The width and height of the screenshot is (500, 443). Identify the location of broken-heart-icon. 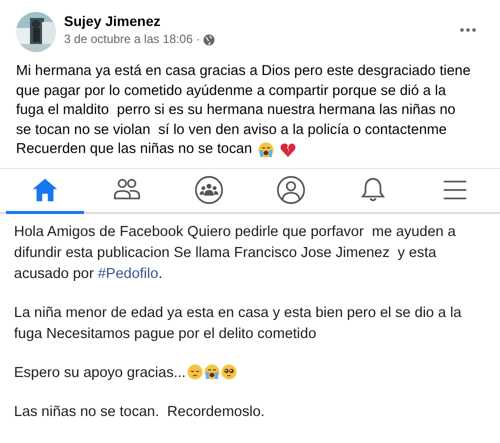
(288, 150).